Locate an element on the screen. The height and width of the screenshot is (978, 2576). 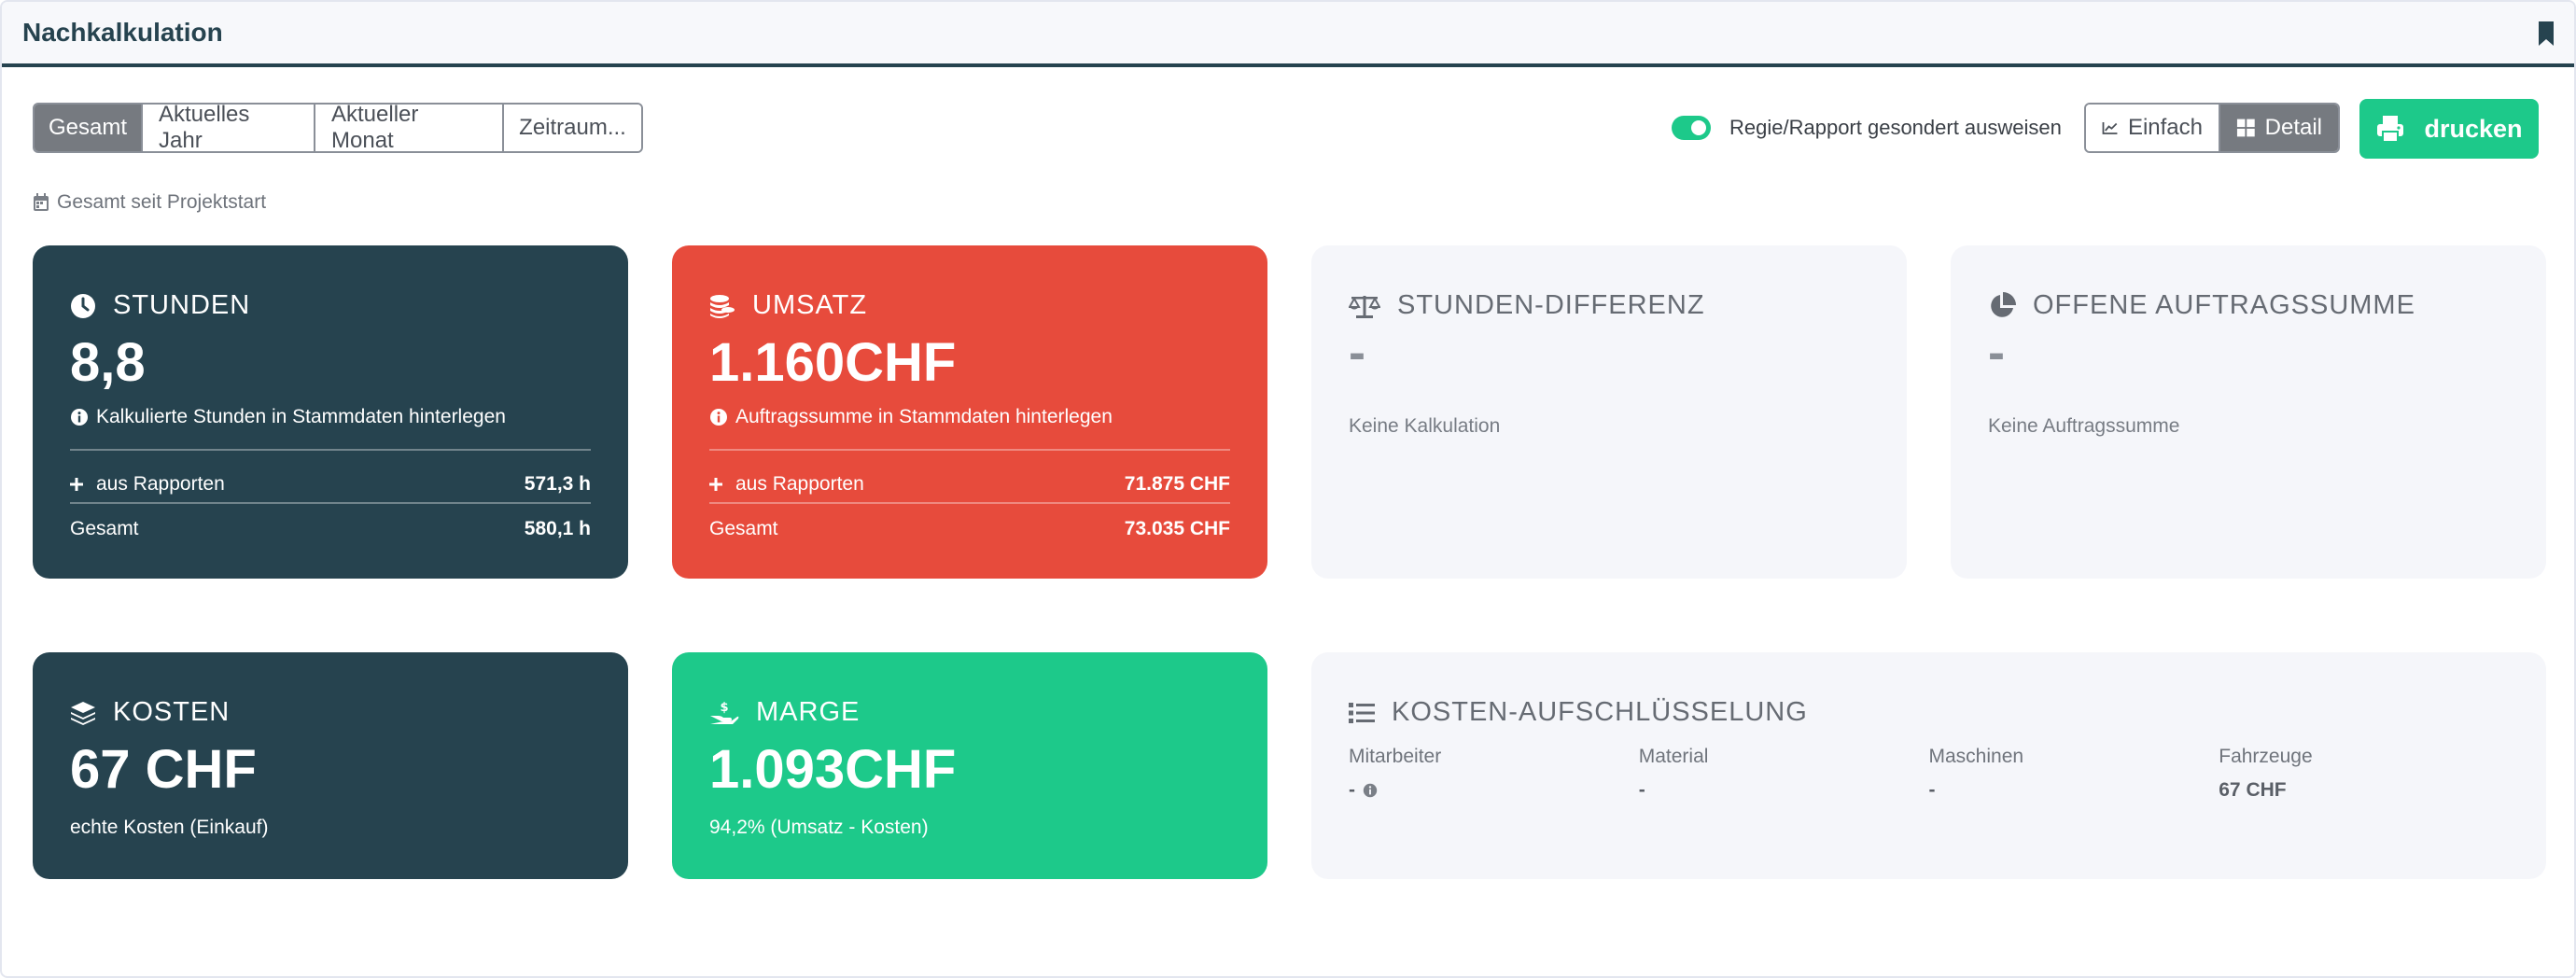
card-offene-auftragssumme-value: - is located at coordinates (1996, 353).